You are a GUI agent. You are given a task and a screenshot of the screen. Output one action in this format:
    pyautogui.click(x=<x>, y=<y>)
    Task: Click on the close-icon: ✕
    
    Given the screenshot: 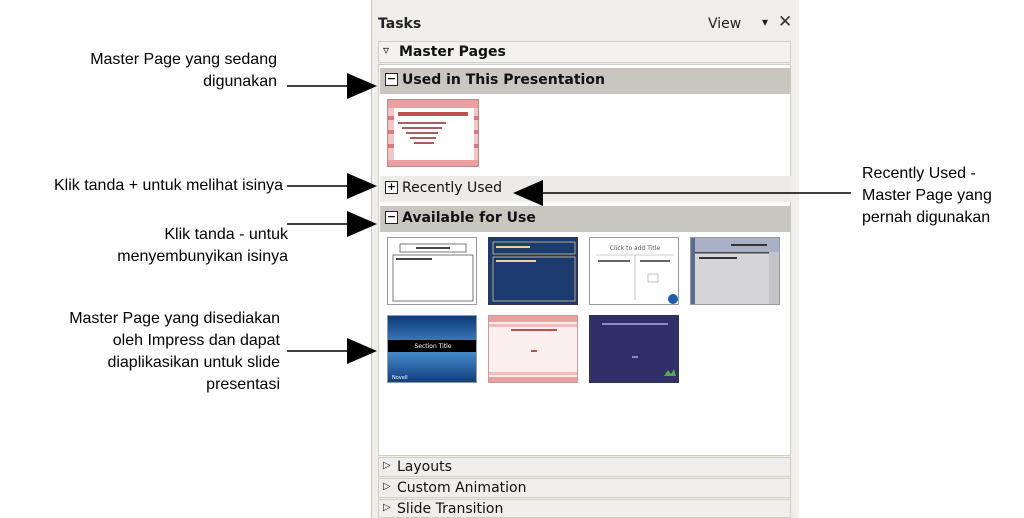 What is the action you would take?
    pyautogui.click(x=785, y=22)
    